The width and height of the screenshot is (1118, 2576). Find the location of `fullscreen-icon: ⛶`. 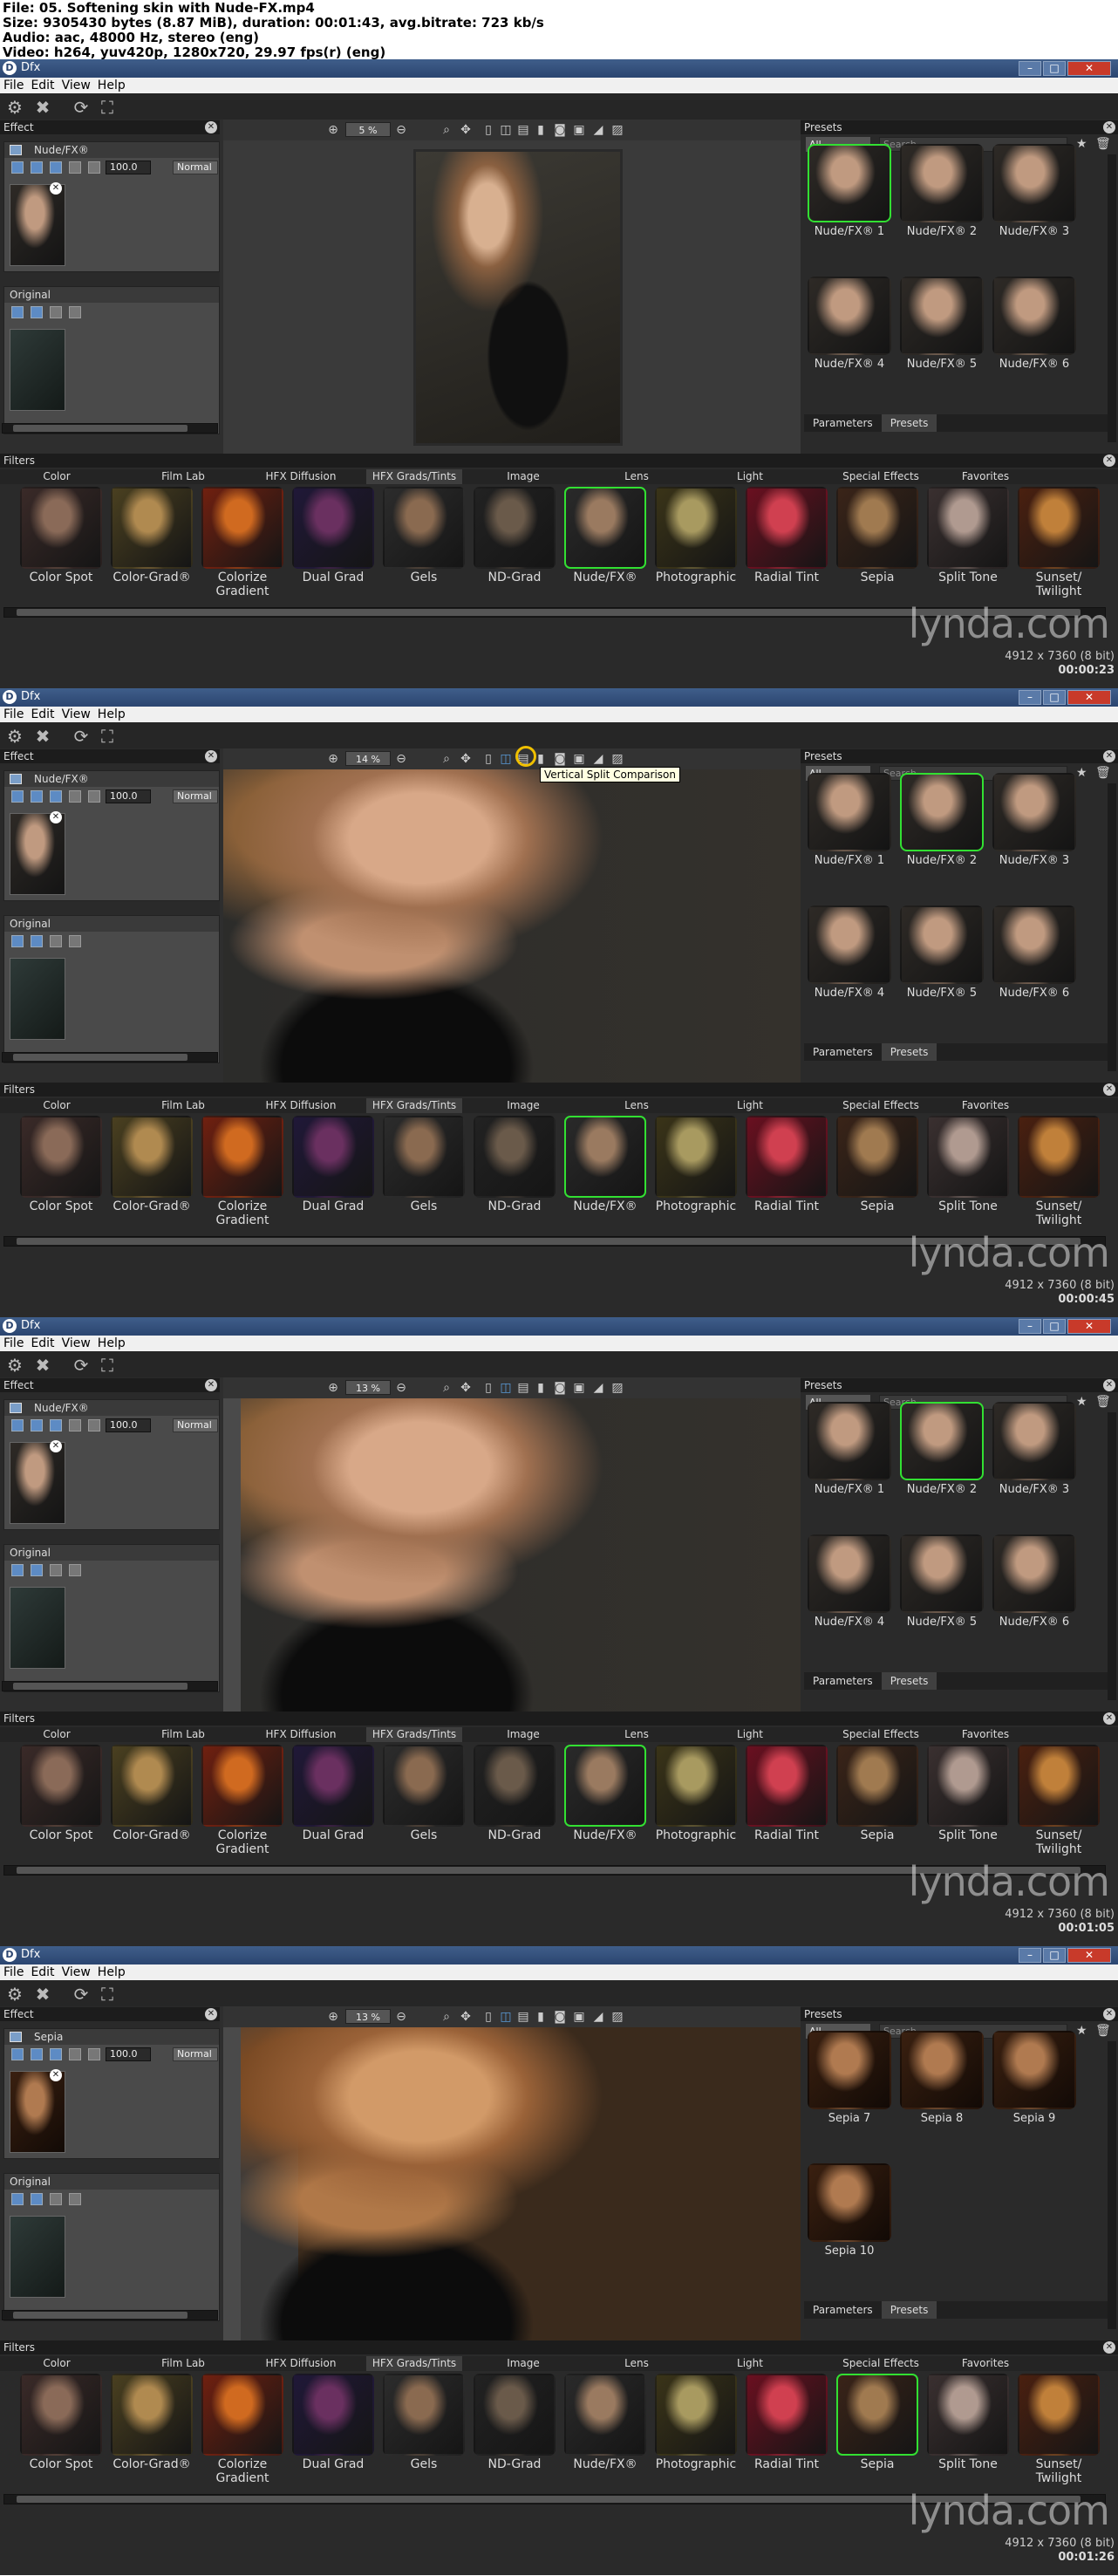

fullscreen-icon: ⛶ is located at coordinates (107, 107).